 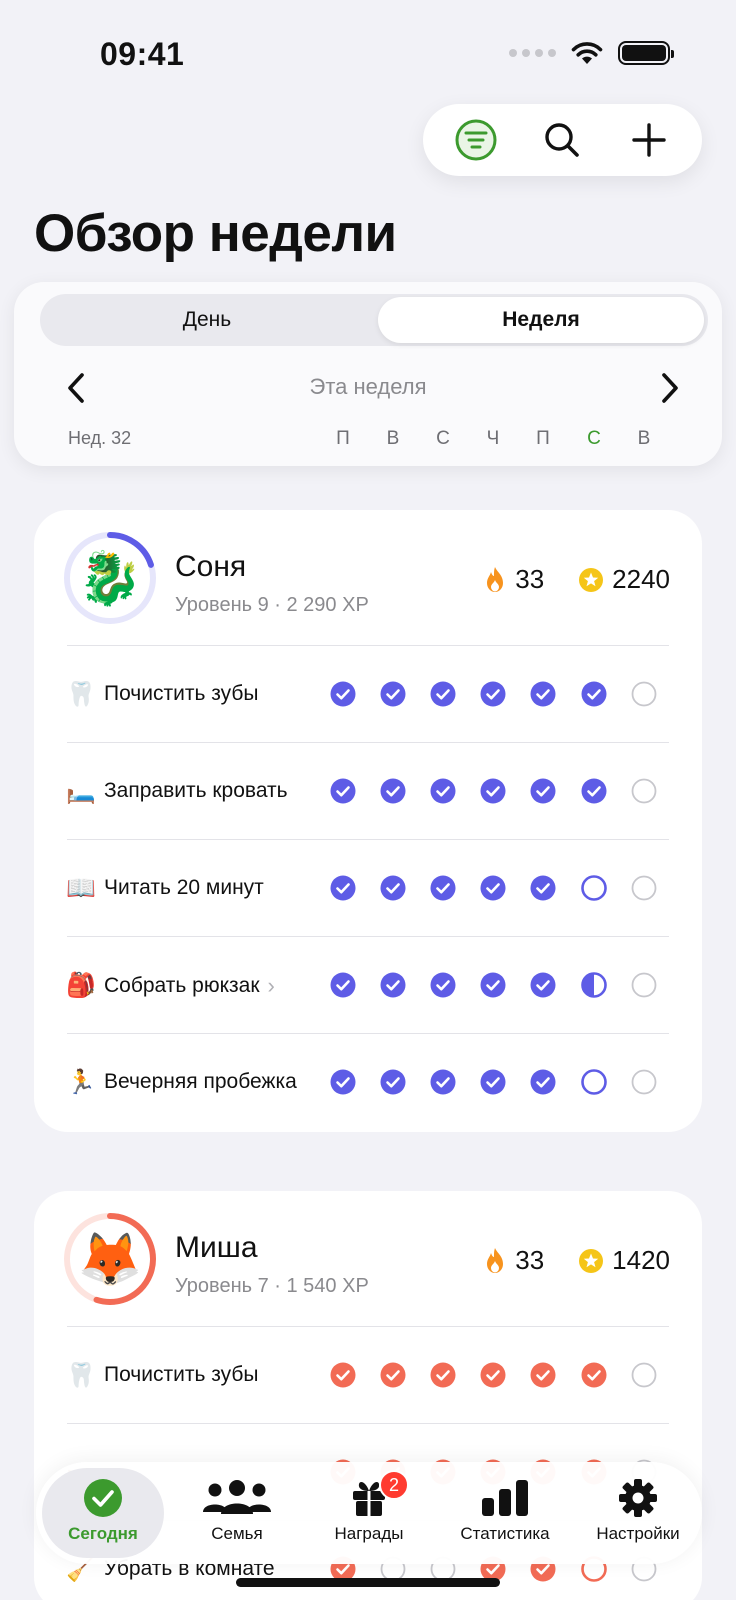 What do you see at coordinates (368, 791) in the screenshot?
I see `task-row: 🛏️ Заправить кровать` at bounding box center [368, 791].